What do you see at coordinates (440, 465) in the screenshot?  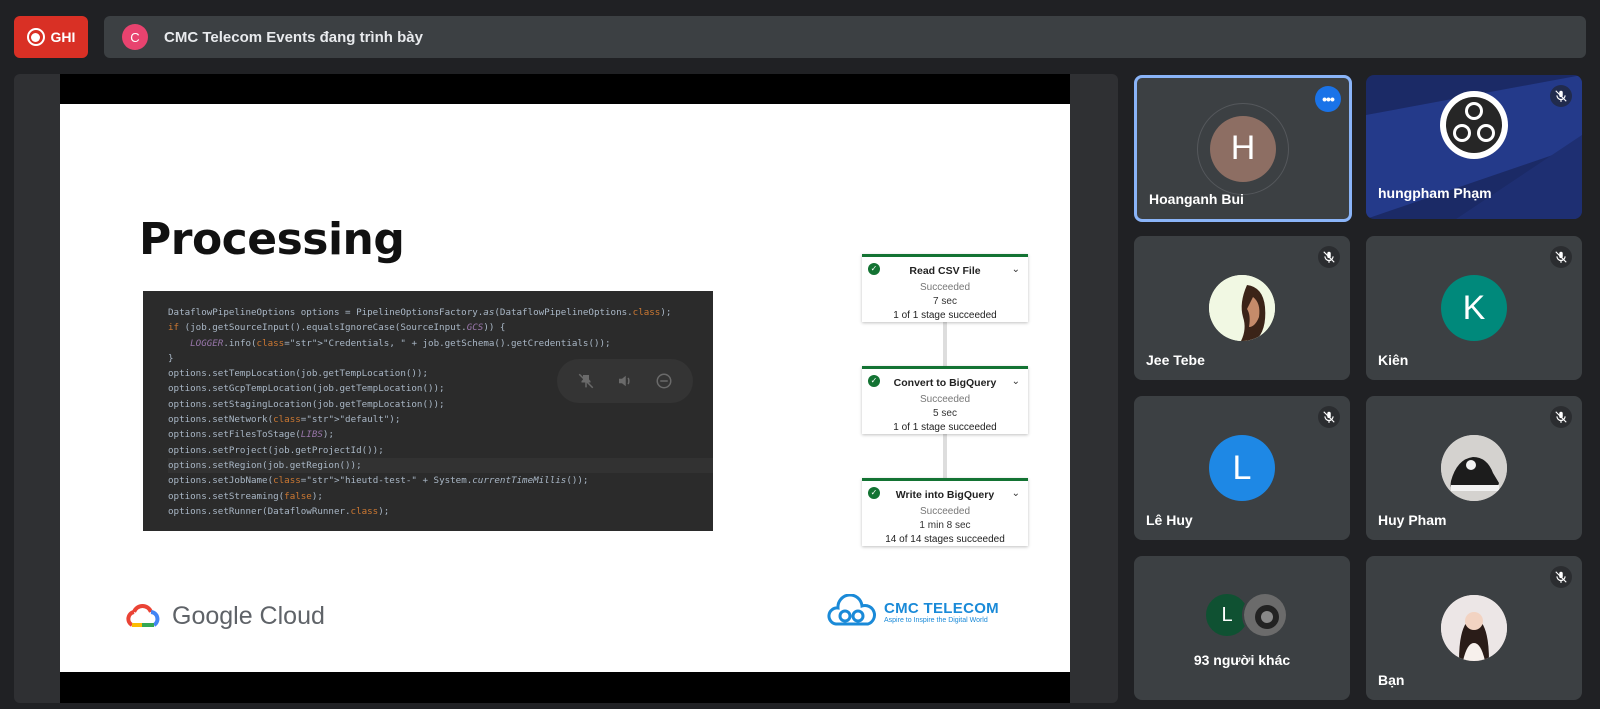 I see `code-line-highlighted: options.setRegion(job.getRegion());` at bounding box center [440, 465].